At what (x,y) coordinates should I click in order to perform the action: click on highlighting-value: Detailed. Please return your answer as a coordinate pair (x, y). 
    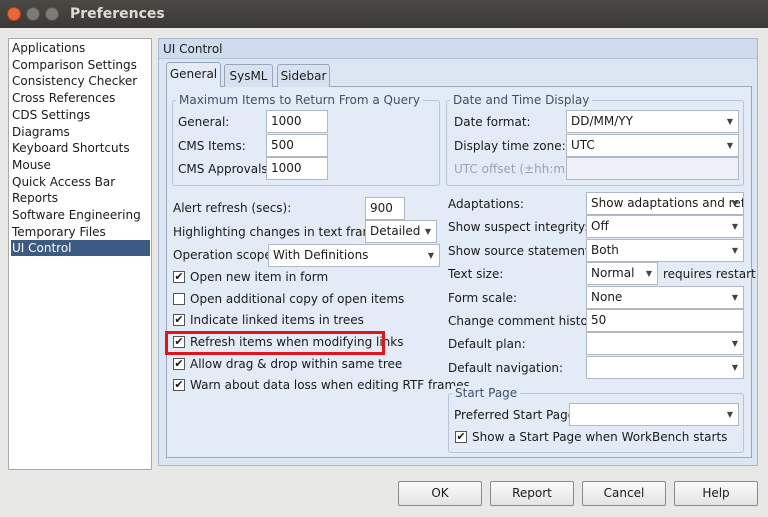
    Looking at the image, I should click on (395, 231).